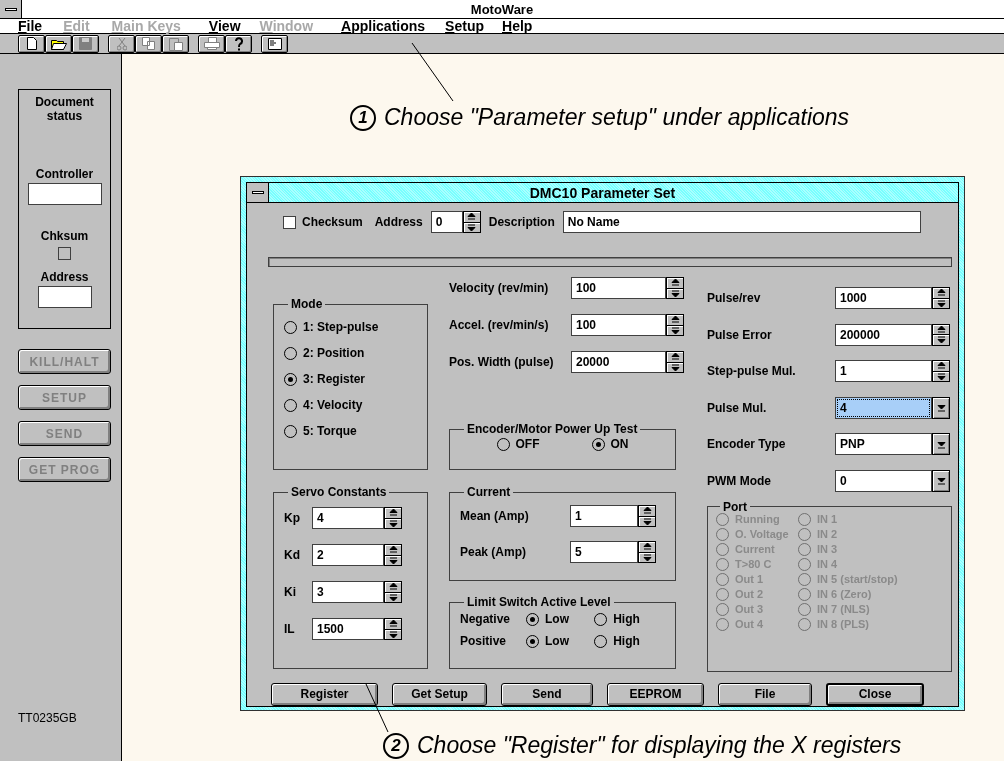 The height and width of the screenshot is (761, 1004). I want to click on question-mark-icon, so click(238, 43).